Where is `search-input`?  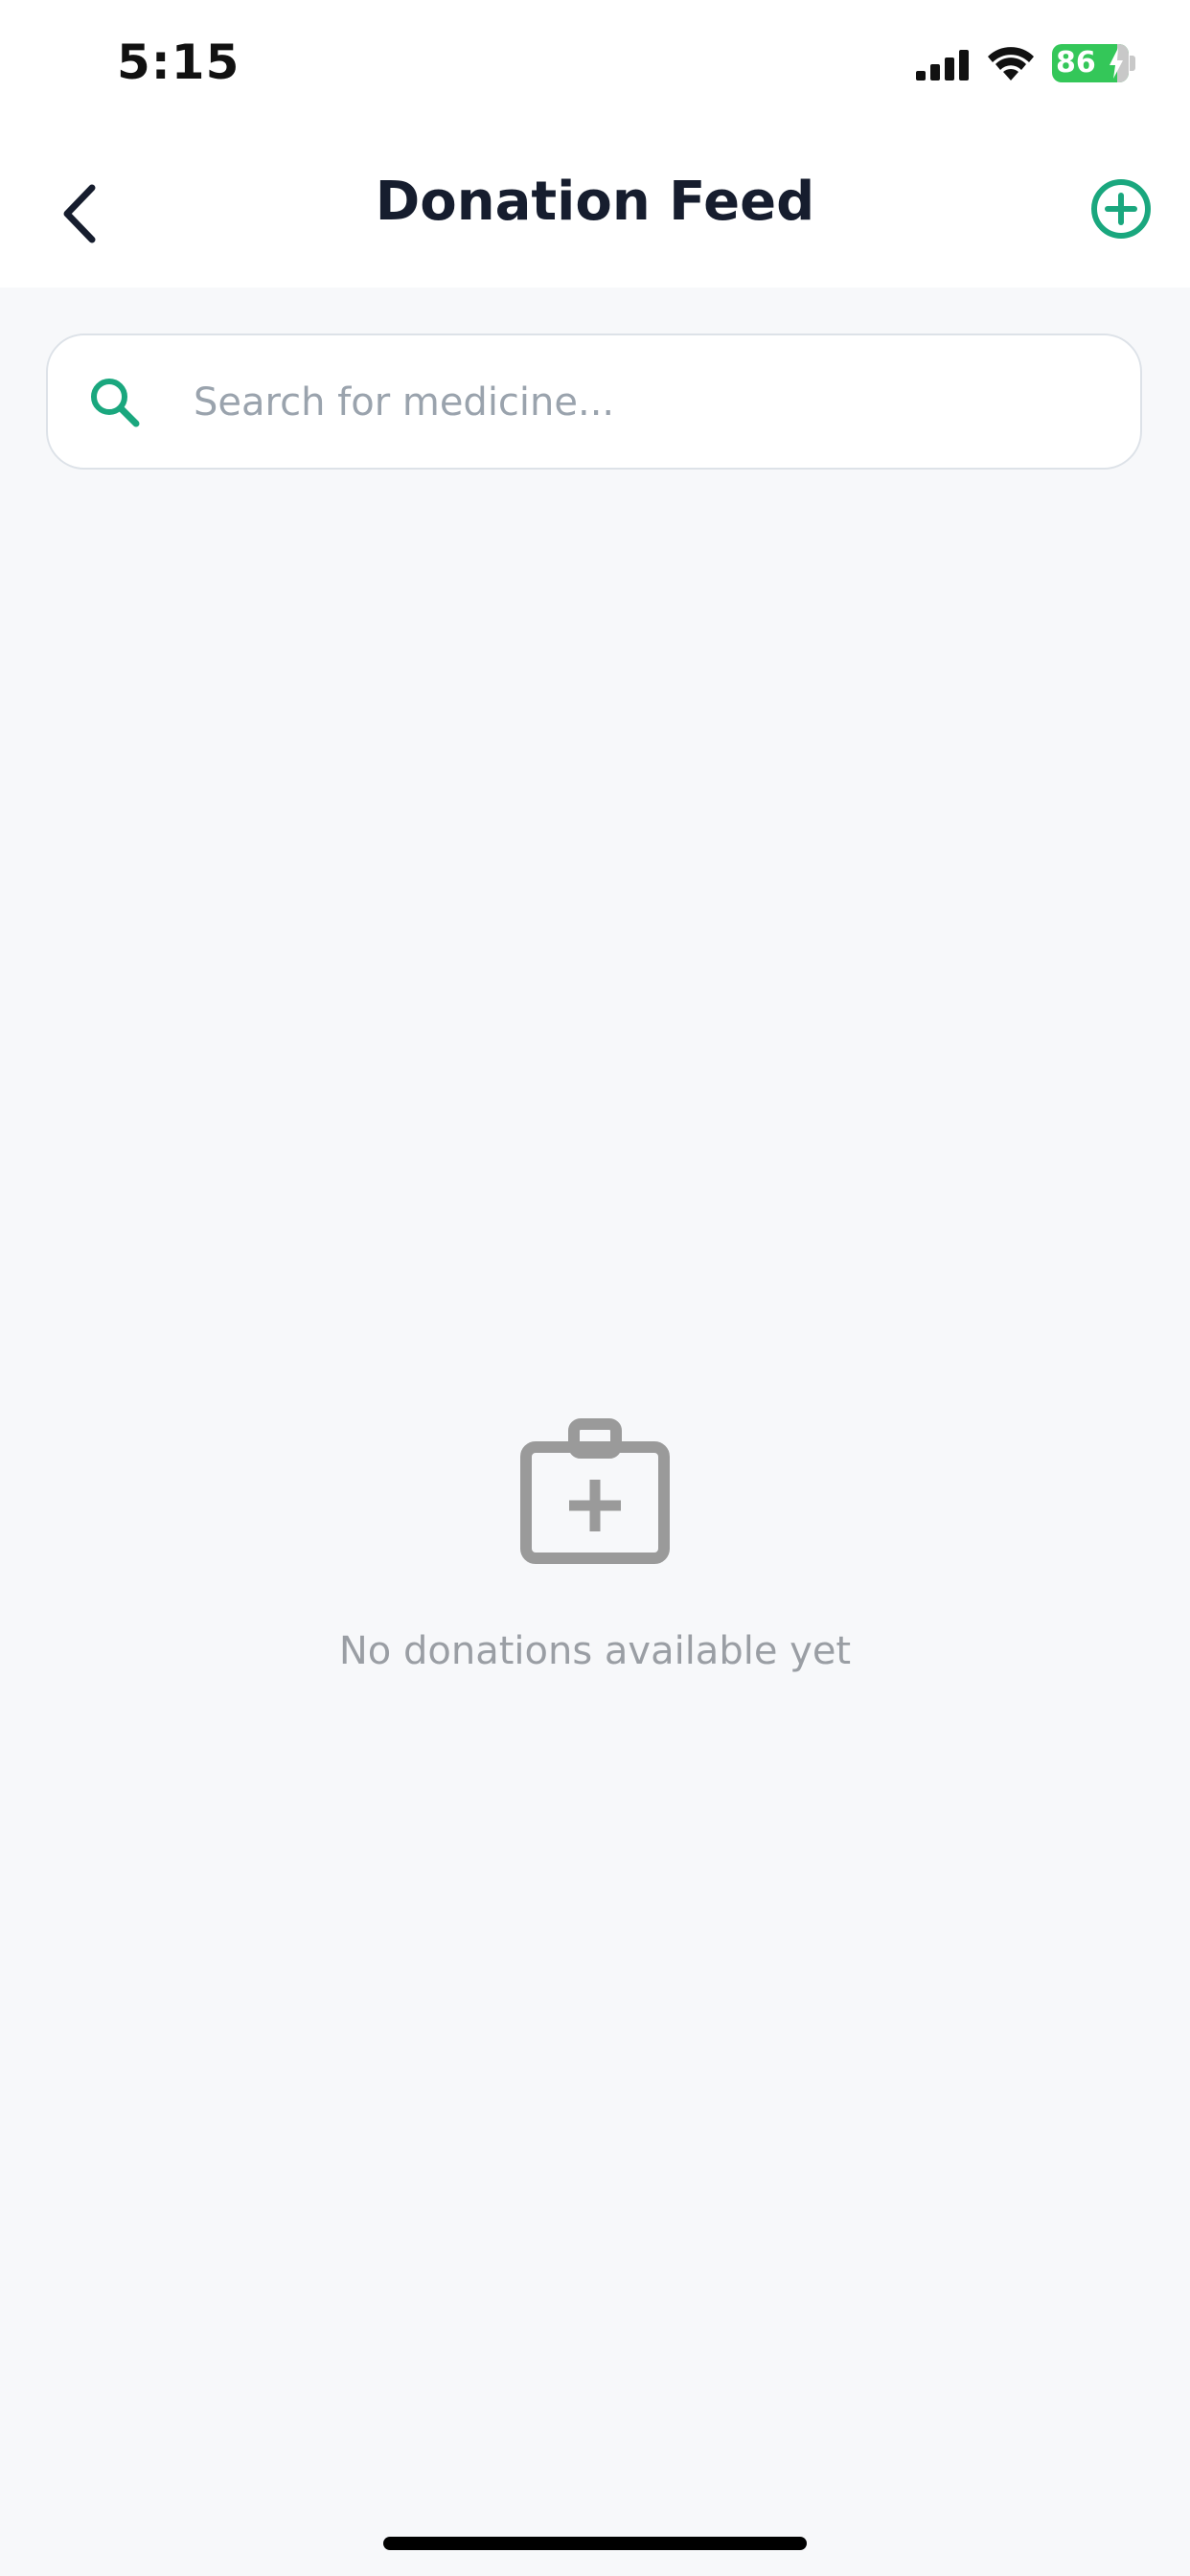 search-input is located at coordinates (649, 402).